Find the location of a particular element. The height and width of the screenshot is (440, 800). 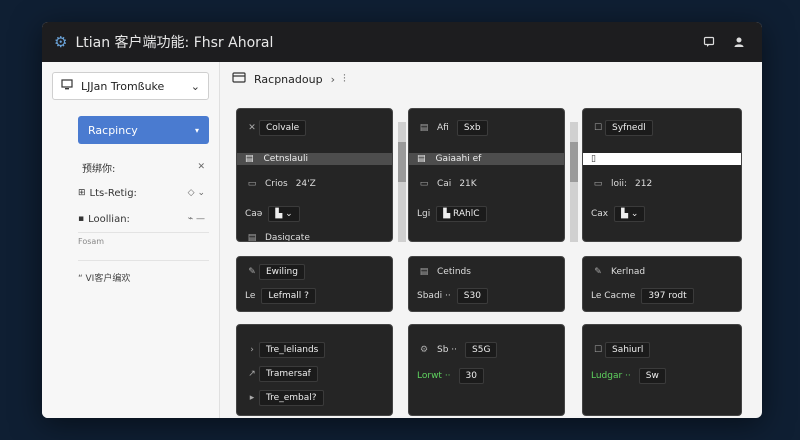

row-label: Crios is located at coordinates (276, 184).